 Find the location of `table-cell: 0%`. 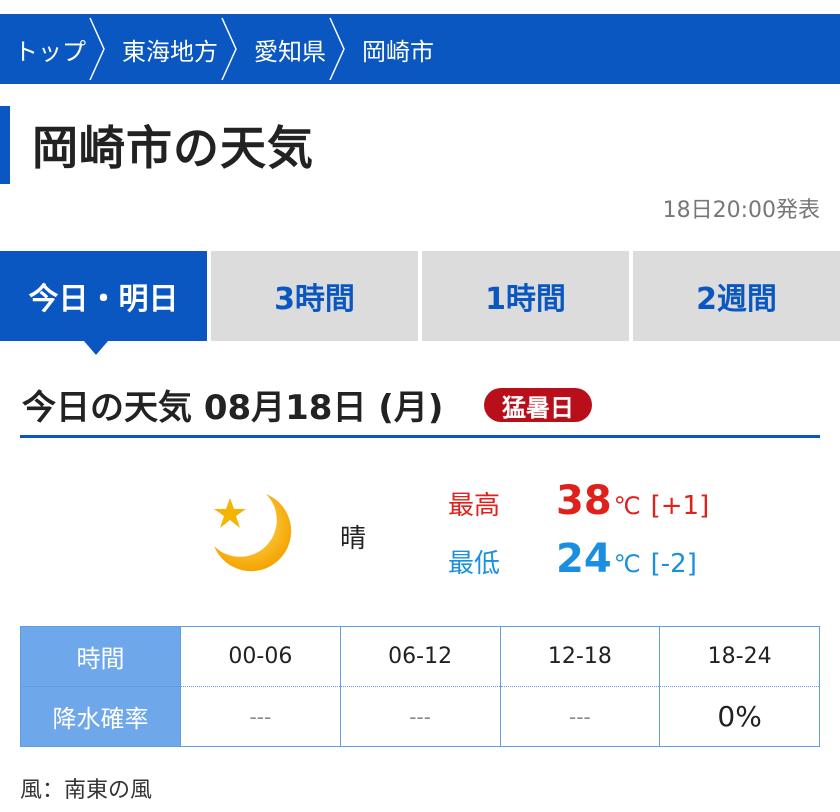

table-cell: 0% is located at coordinates (739, 716).